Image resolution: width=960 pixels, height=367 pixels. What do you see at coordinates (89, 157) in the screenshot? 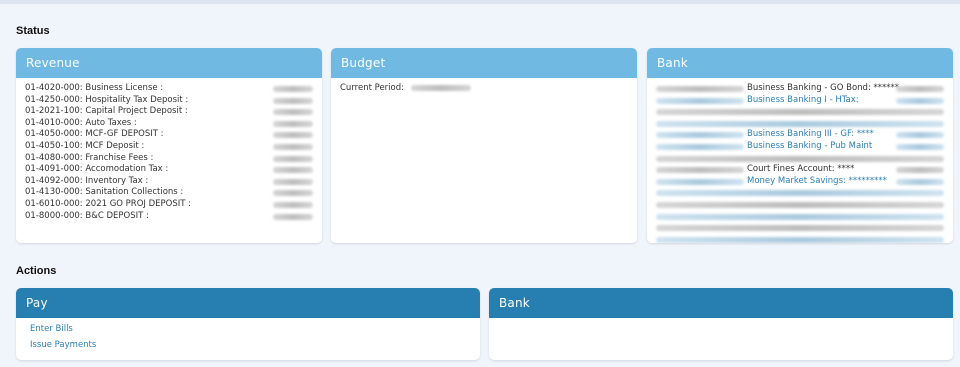
I see `revenue-account-label: 01-4080-000: Franchise Fees :` at bounding box center [89, 157].